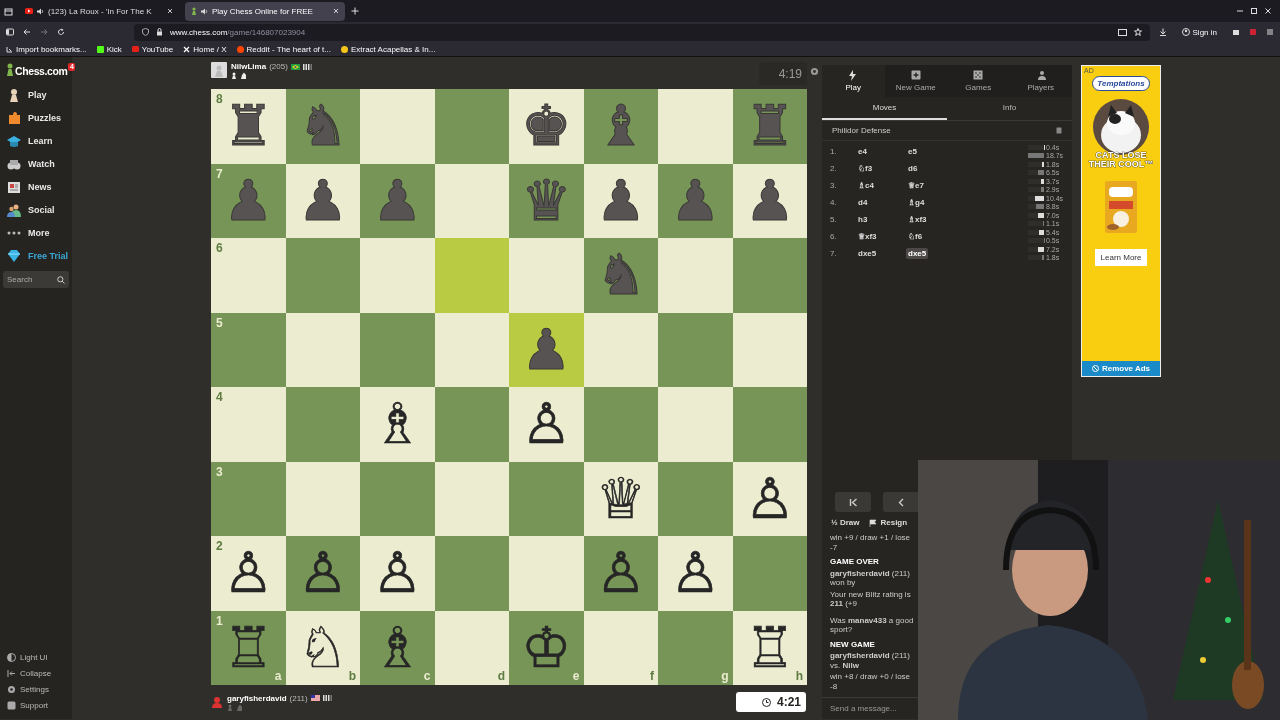  What do you see at coordinates (1254, 11) in the screenshot?
I see `maximize-icon` at bounding box center [1254, 11].